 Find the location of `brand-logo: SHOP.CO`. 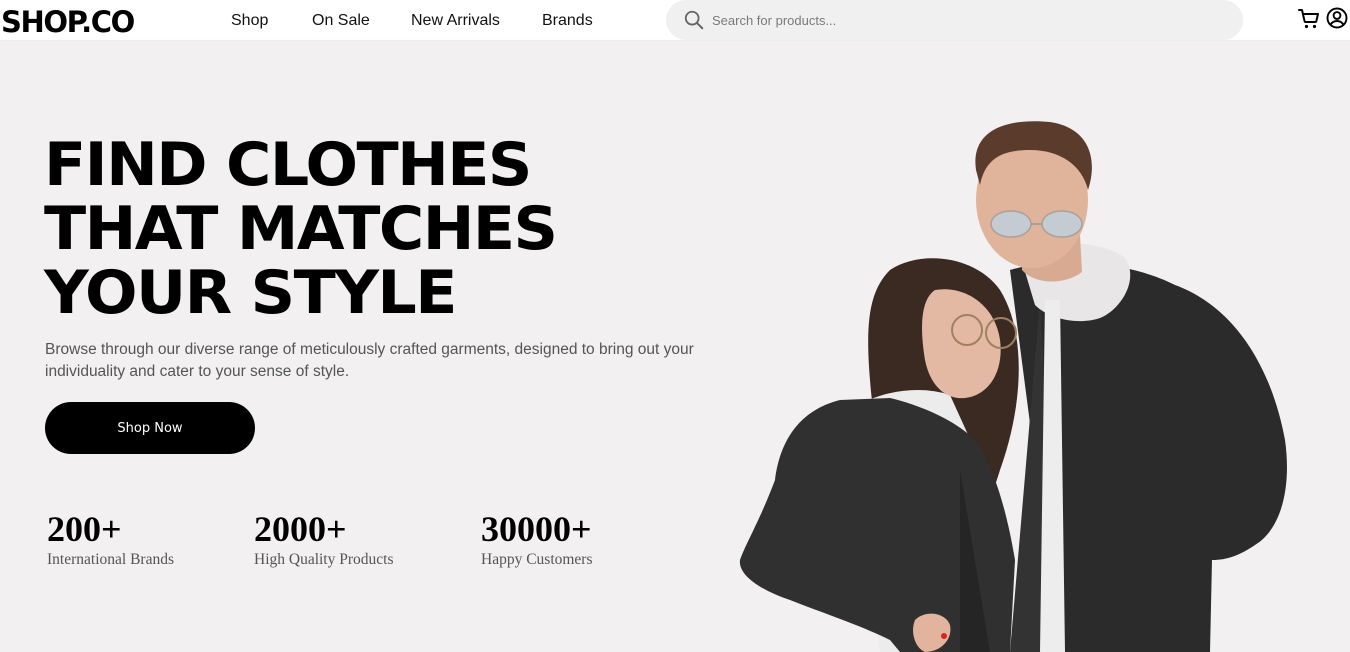

brand-logo: SHOP.CO is located at coordinates (68, 22).